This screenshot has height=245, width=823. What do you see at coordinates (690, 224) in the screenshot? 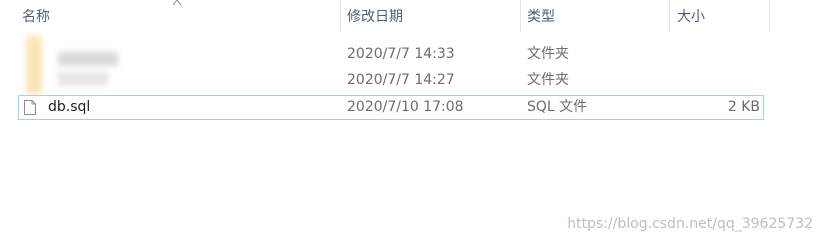
I see `watermark-text: https://blog.csdn.net/qq_39625732` at bounding box center [690, 224].